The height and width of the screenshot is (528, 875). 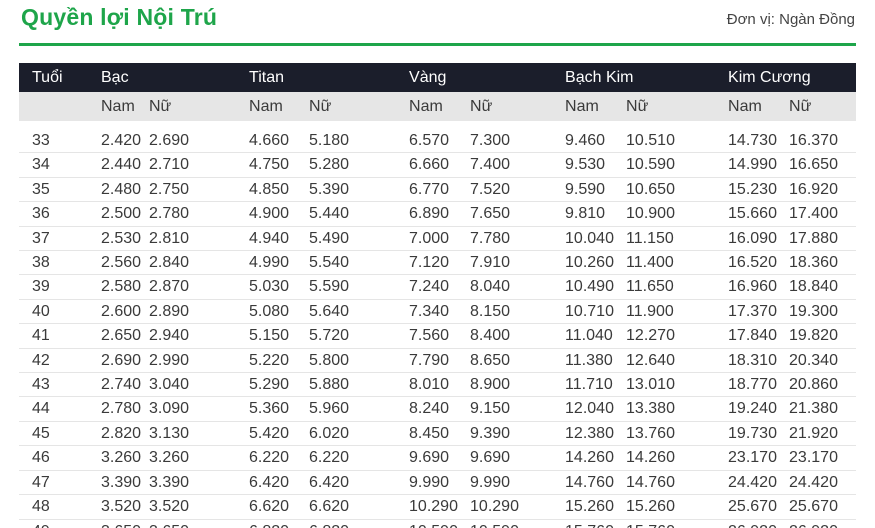 I want to click on male-value-cell: 11.040, so click(x=596, y=336).